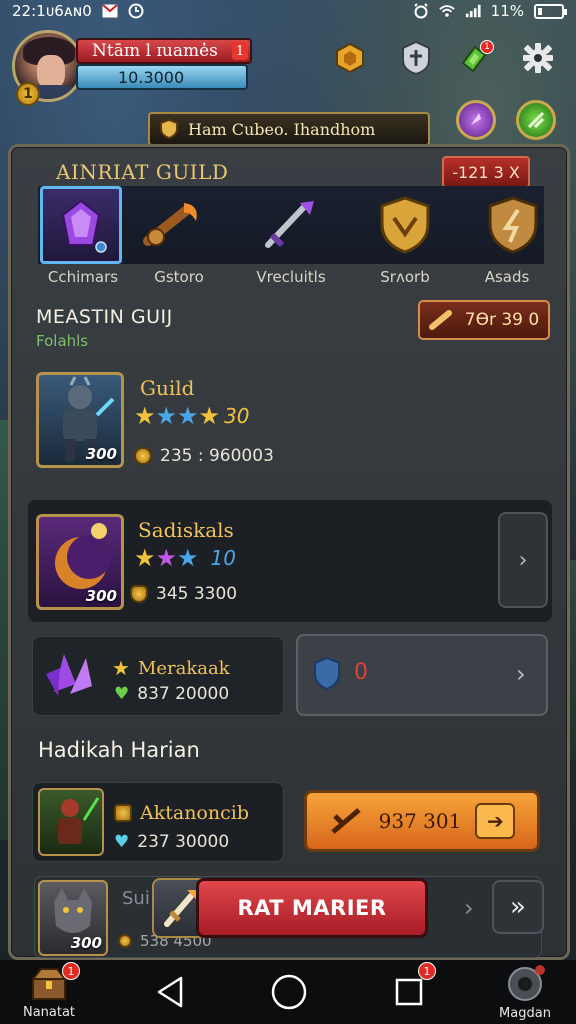 This screenshot has height=1024, width=576. I want to click on daily-claim-button: 937 301 ➔, so click(422, 821).